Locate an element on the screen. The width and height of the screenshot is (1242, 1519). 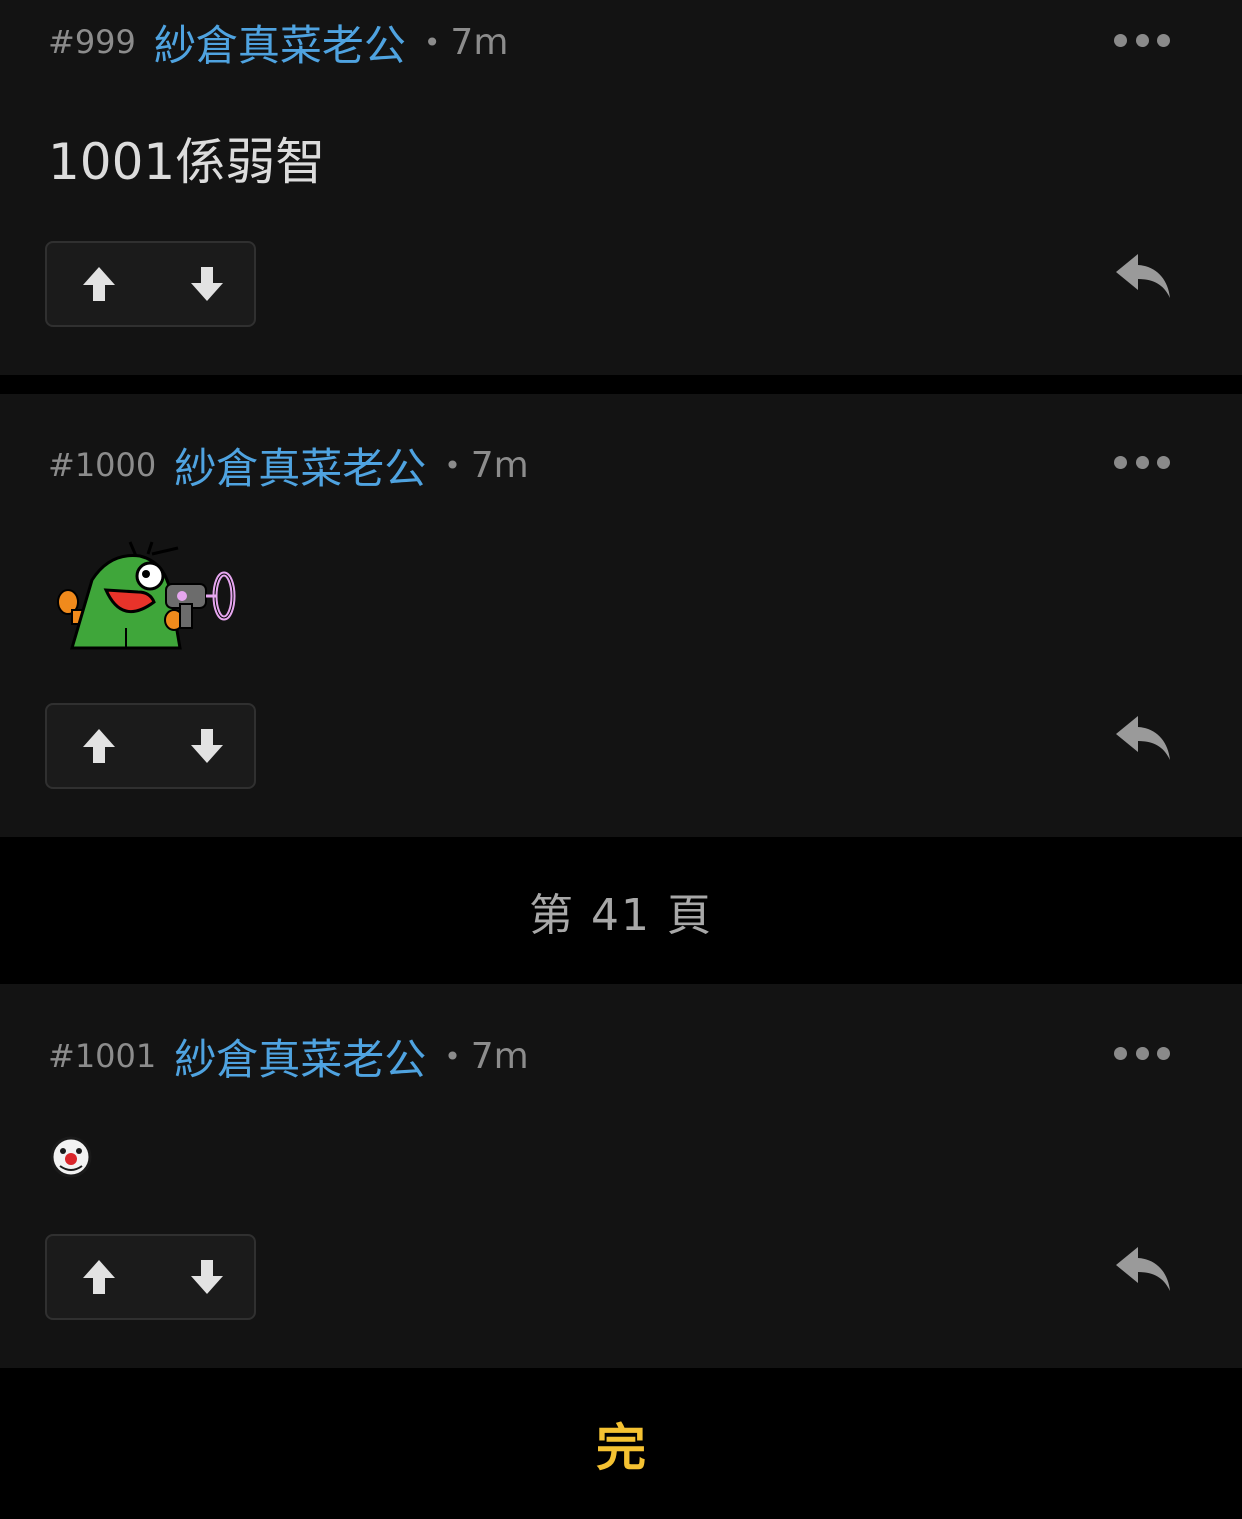
clown-face-emoji is located at coordinates (71, 1157).